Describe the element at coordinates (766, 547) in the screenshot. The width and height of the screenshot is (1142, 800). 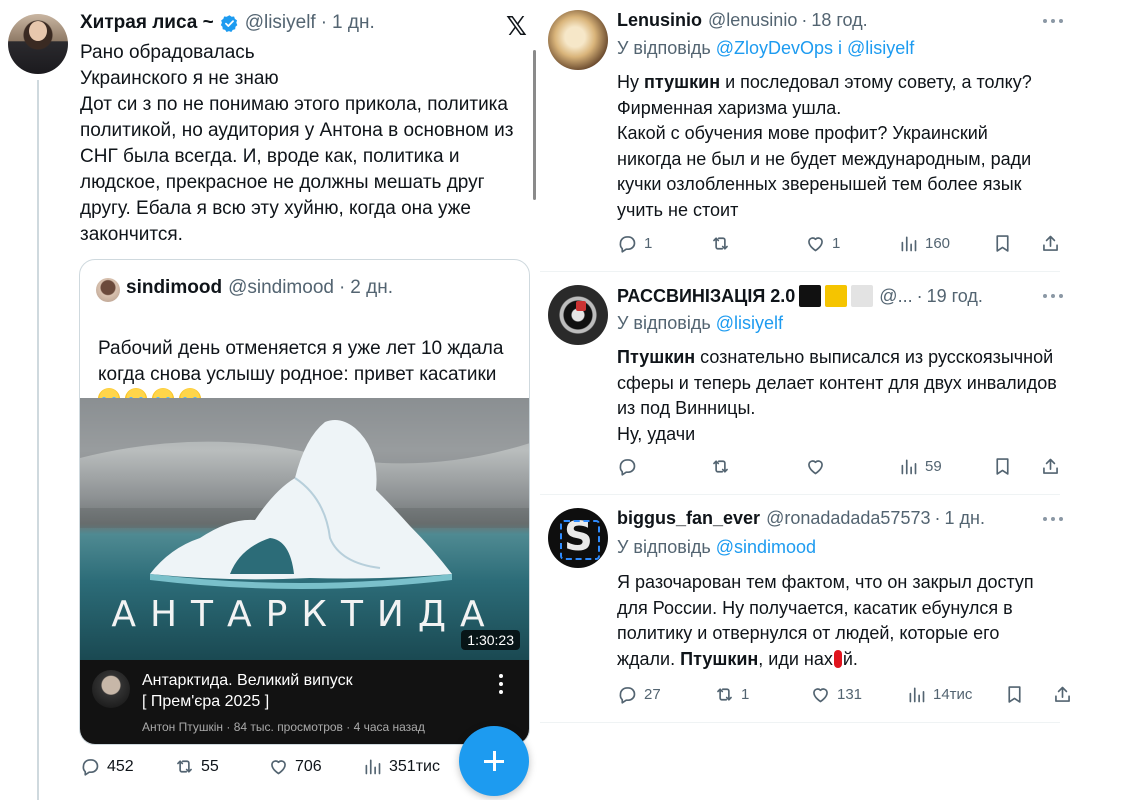
I see `reply-mentions: @sindimood` at that location.